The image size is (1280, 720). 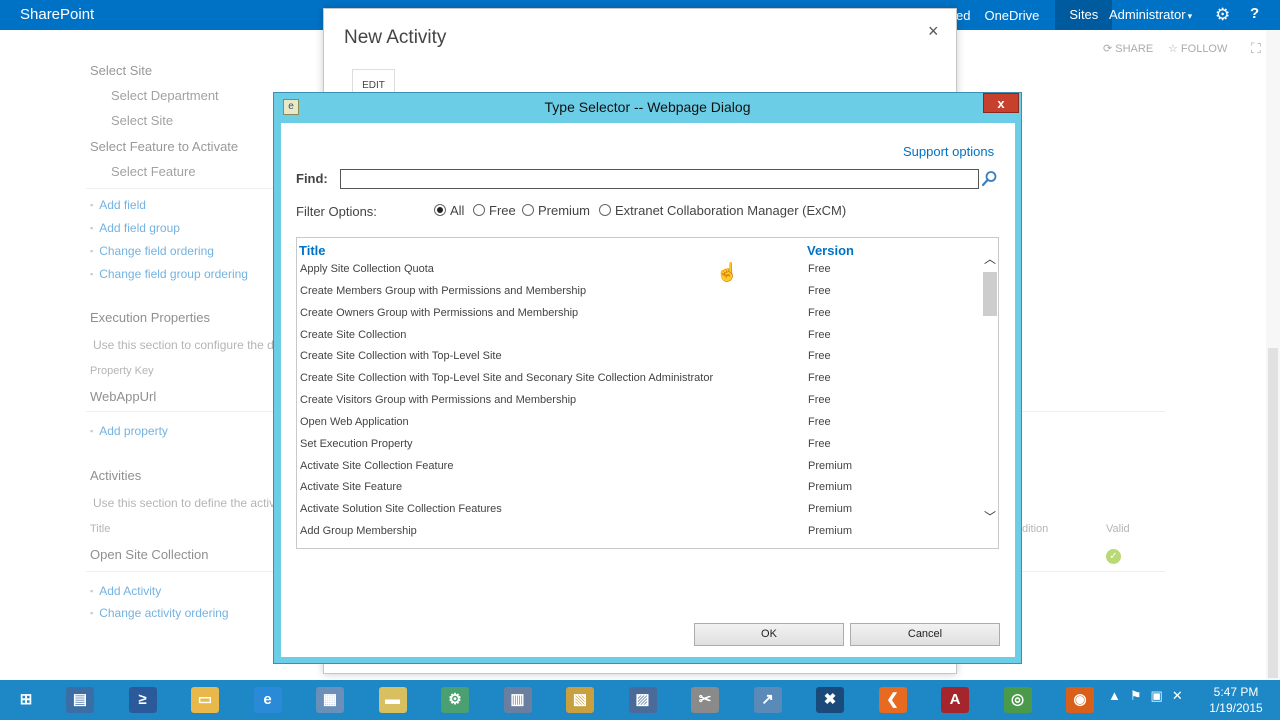 What do you see at coordinates (639, 272) in the screenshot?
I see `table-row: Apply Site Collection Quota Free` at bounding box center [639, 272].